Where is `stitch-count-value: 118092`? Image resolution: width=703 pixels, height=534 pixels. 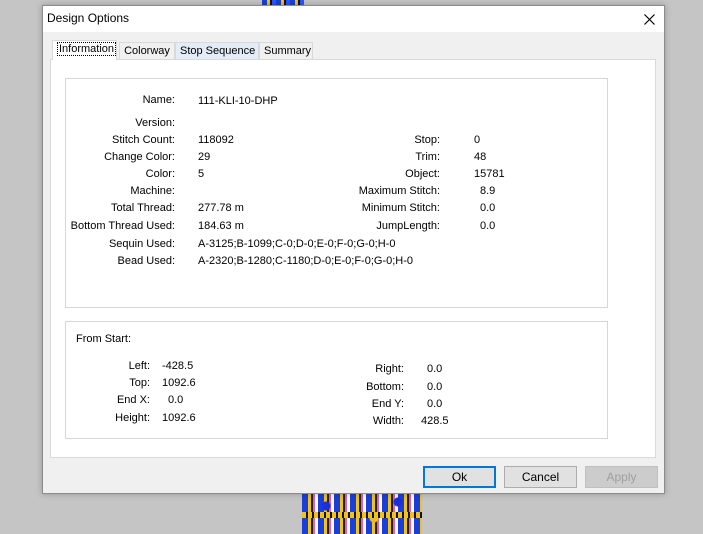
stitch-count-value: 118092 is located at coordinates (216, 140).